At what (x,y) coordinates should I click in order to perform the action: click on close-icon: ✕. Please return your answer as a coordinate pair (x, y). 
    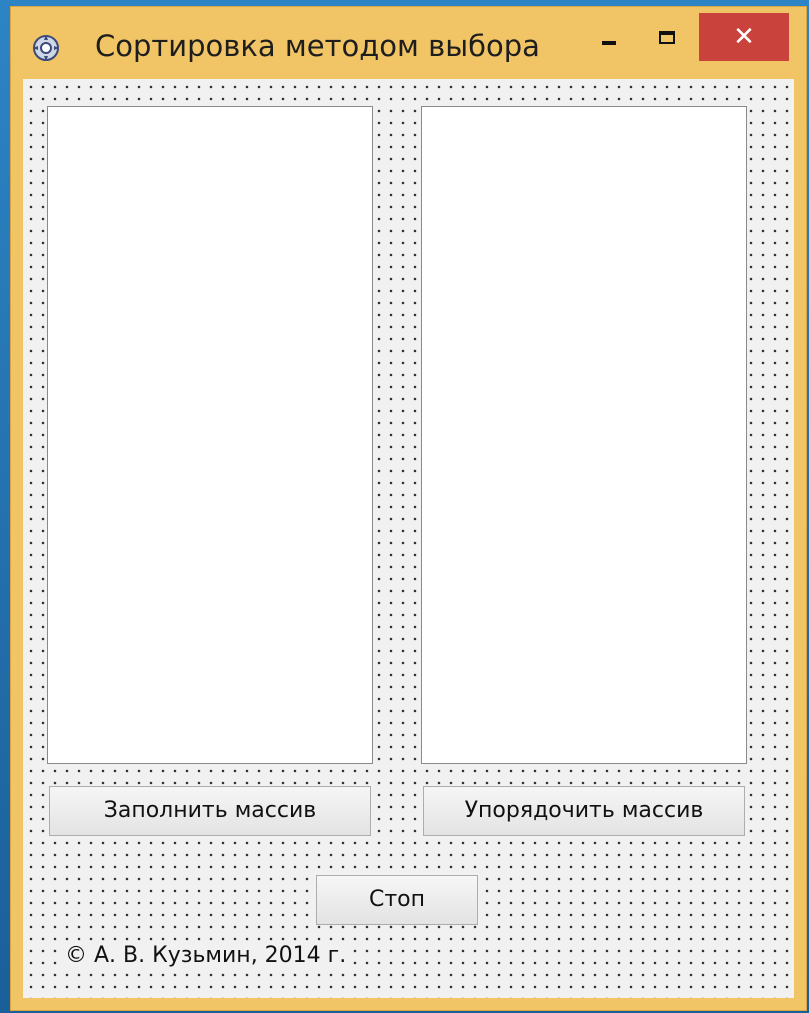
    Looking at the image, I should click on (744, 37).